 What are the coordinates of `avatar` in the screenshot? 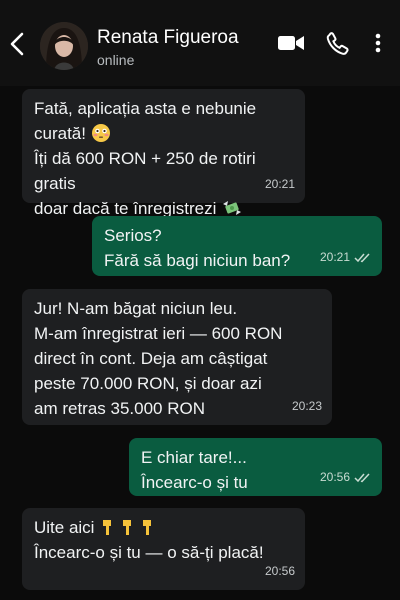 It's located at (64, 46).